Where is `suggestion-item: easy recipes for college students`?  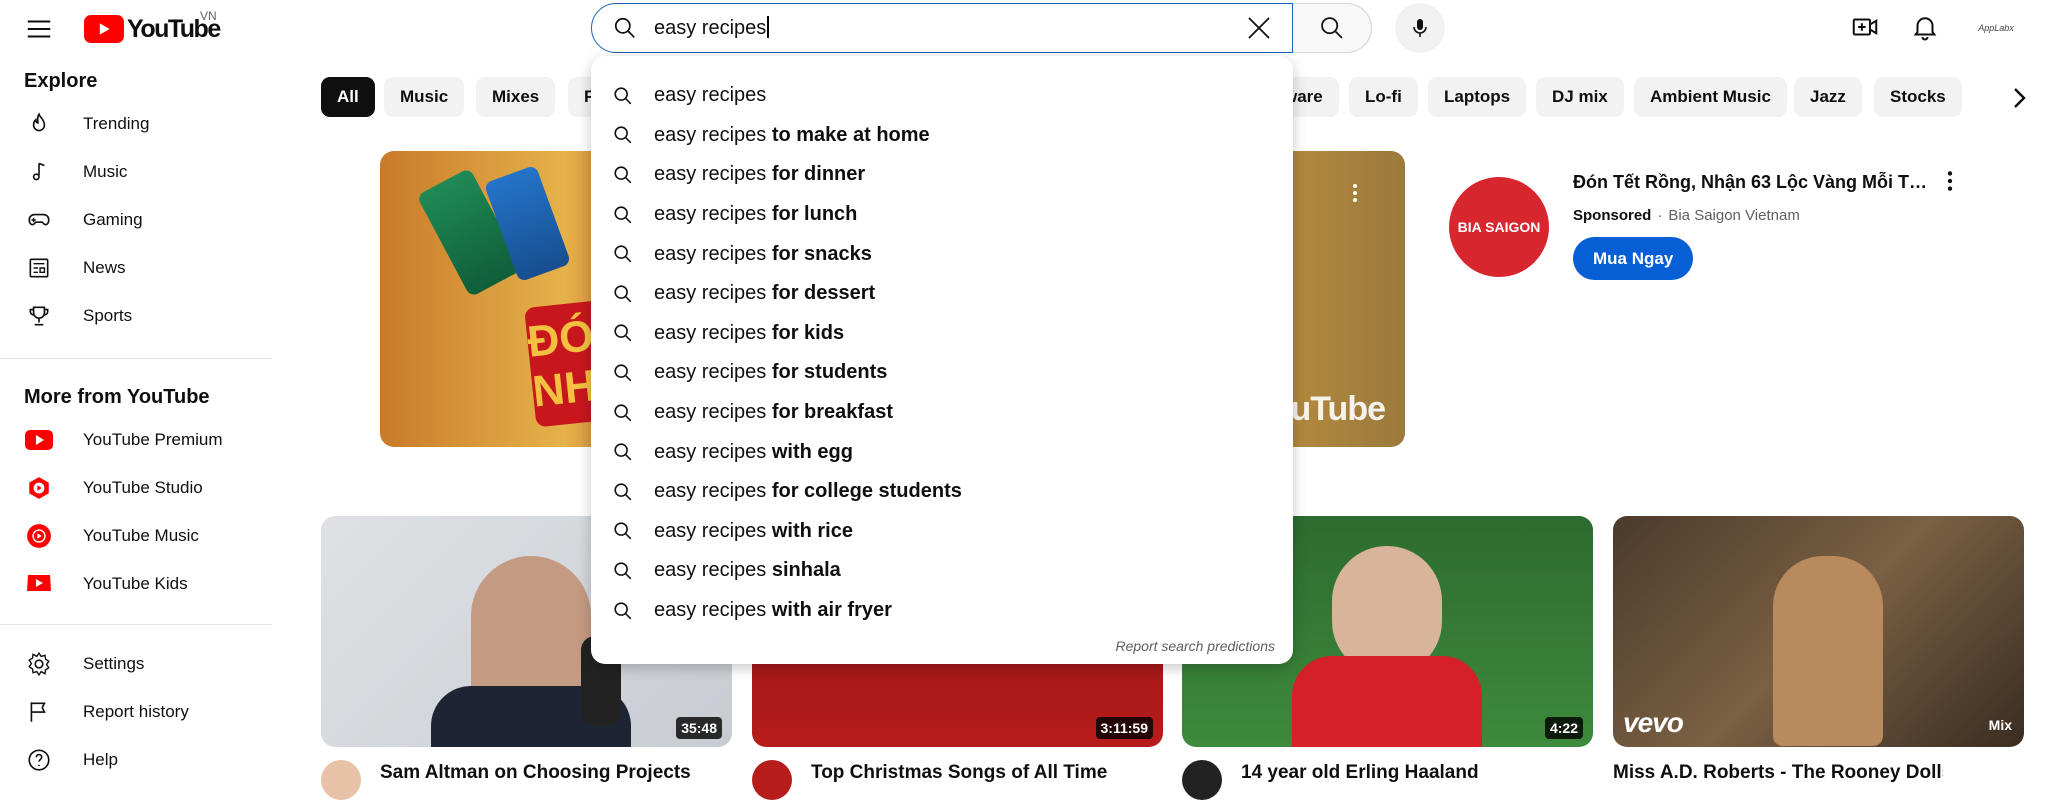 suggestion-item: easy recipes for college students is located at coordinates (942, 492).